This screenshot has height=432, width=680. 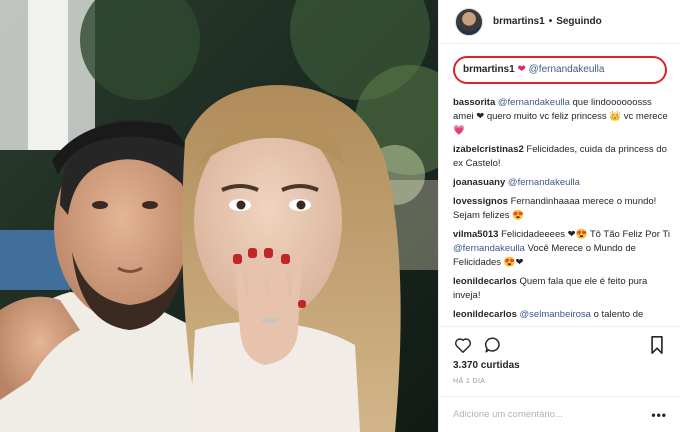 I want to click on post-time: HÁ 1 DIA, so click(x=469, y=381).